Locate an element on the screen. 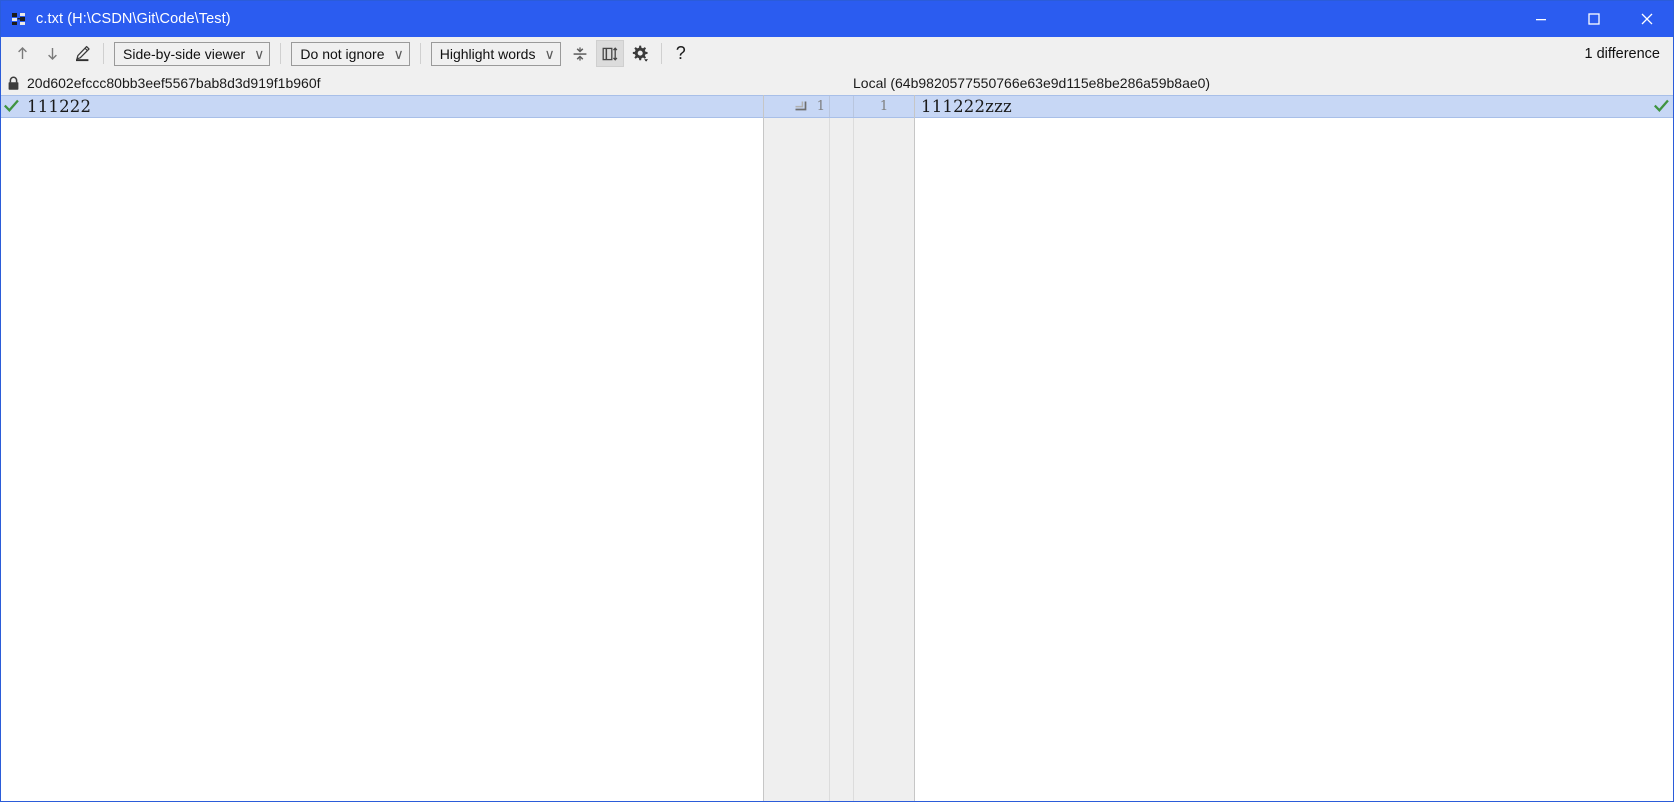 This screenshot has height=802, width=1674. right-line-text: 111222zzz is located at coordinates (966, 106).